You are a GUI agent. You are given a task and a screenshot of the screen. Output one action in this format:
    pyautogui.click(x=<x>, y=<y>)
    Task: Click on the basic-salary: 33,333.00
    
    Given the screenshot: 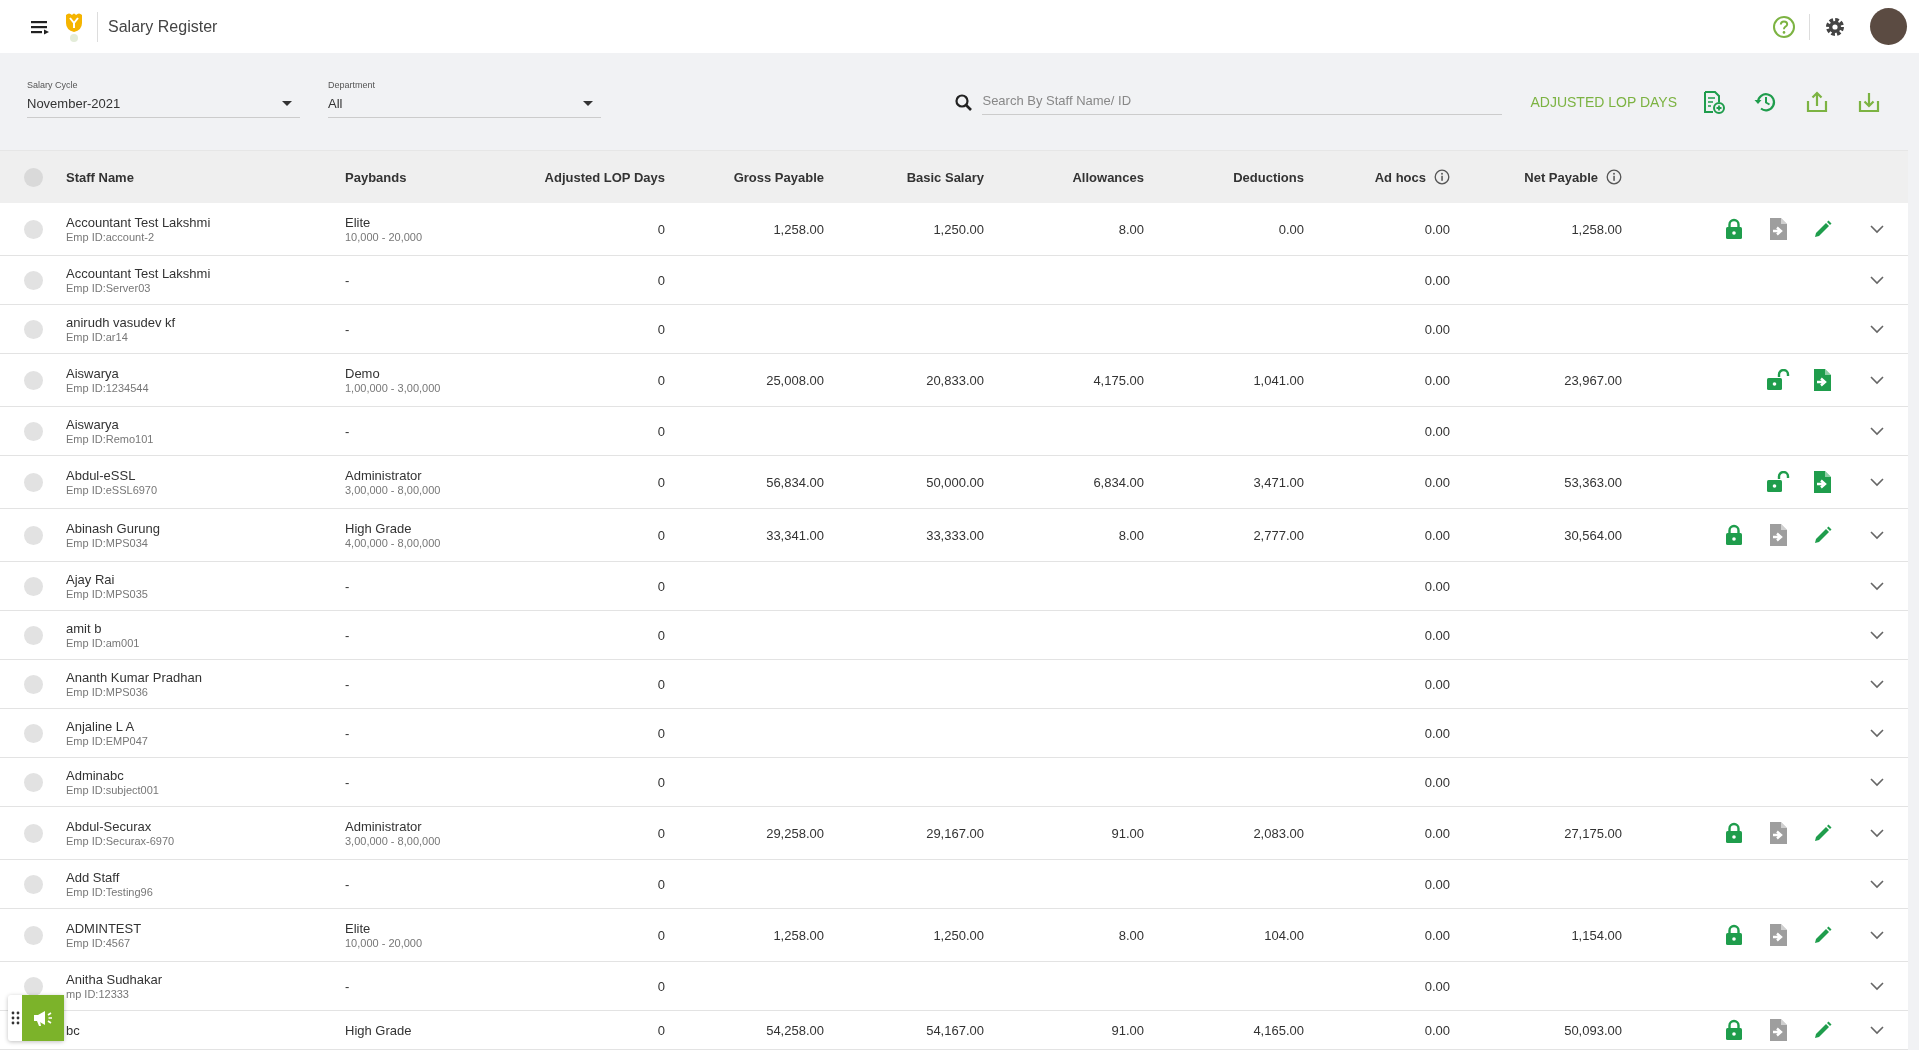 What is the action you would take?
    pyautogui.click(x=955, y=535)
    